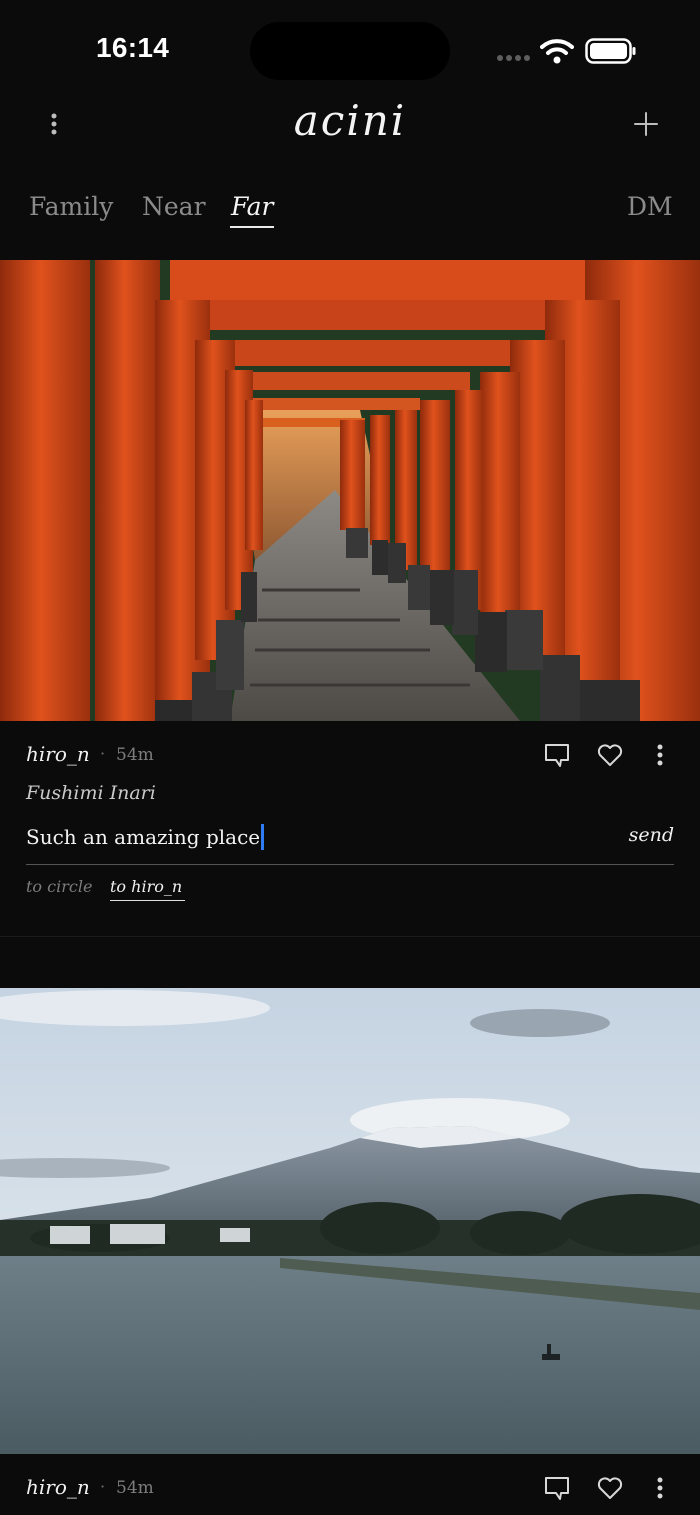 The image size is (700, 1515). Describe the element at coordinates (133, 47) in the screenshot. I see `status-time: 16:14` at that location.